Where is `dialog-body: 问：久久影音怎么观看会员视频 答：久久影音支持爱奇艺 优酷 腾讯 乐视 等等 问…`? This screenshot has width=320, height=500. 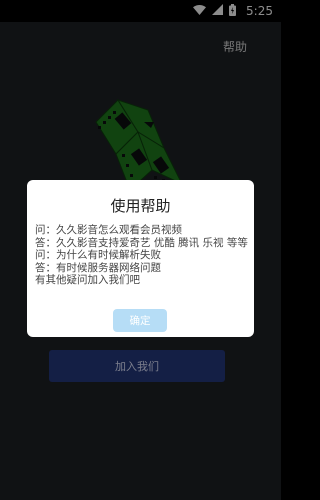 dialog-body: 问：久久影音怎么观看会员视频 答：久久影音支持爱奇艺 优酷 腾讯 乐视 等等 问… is located at coordinates (142, 255).